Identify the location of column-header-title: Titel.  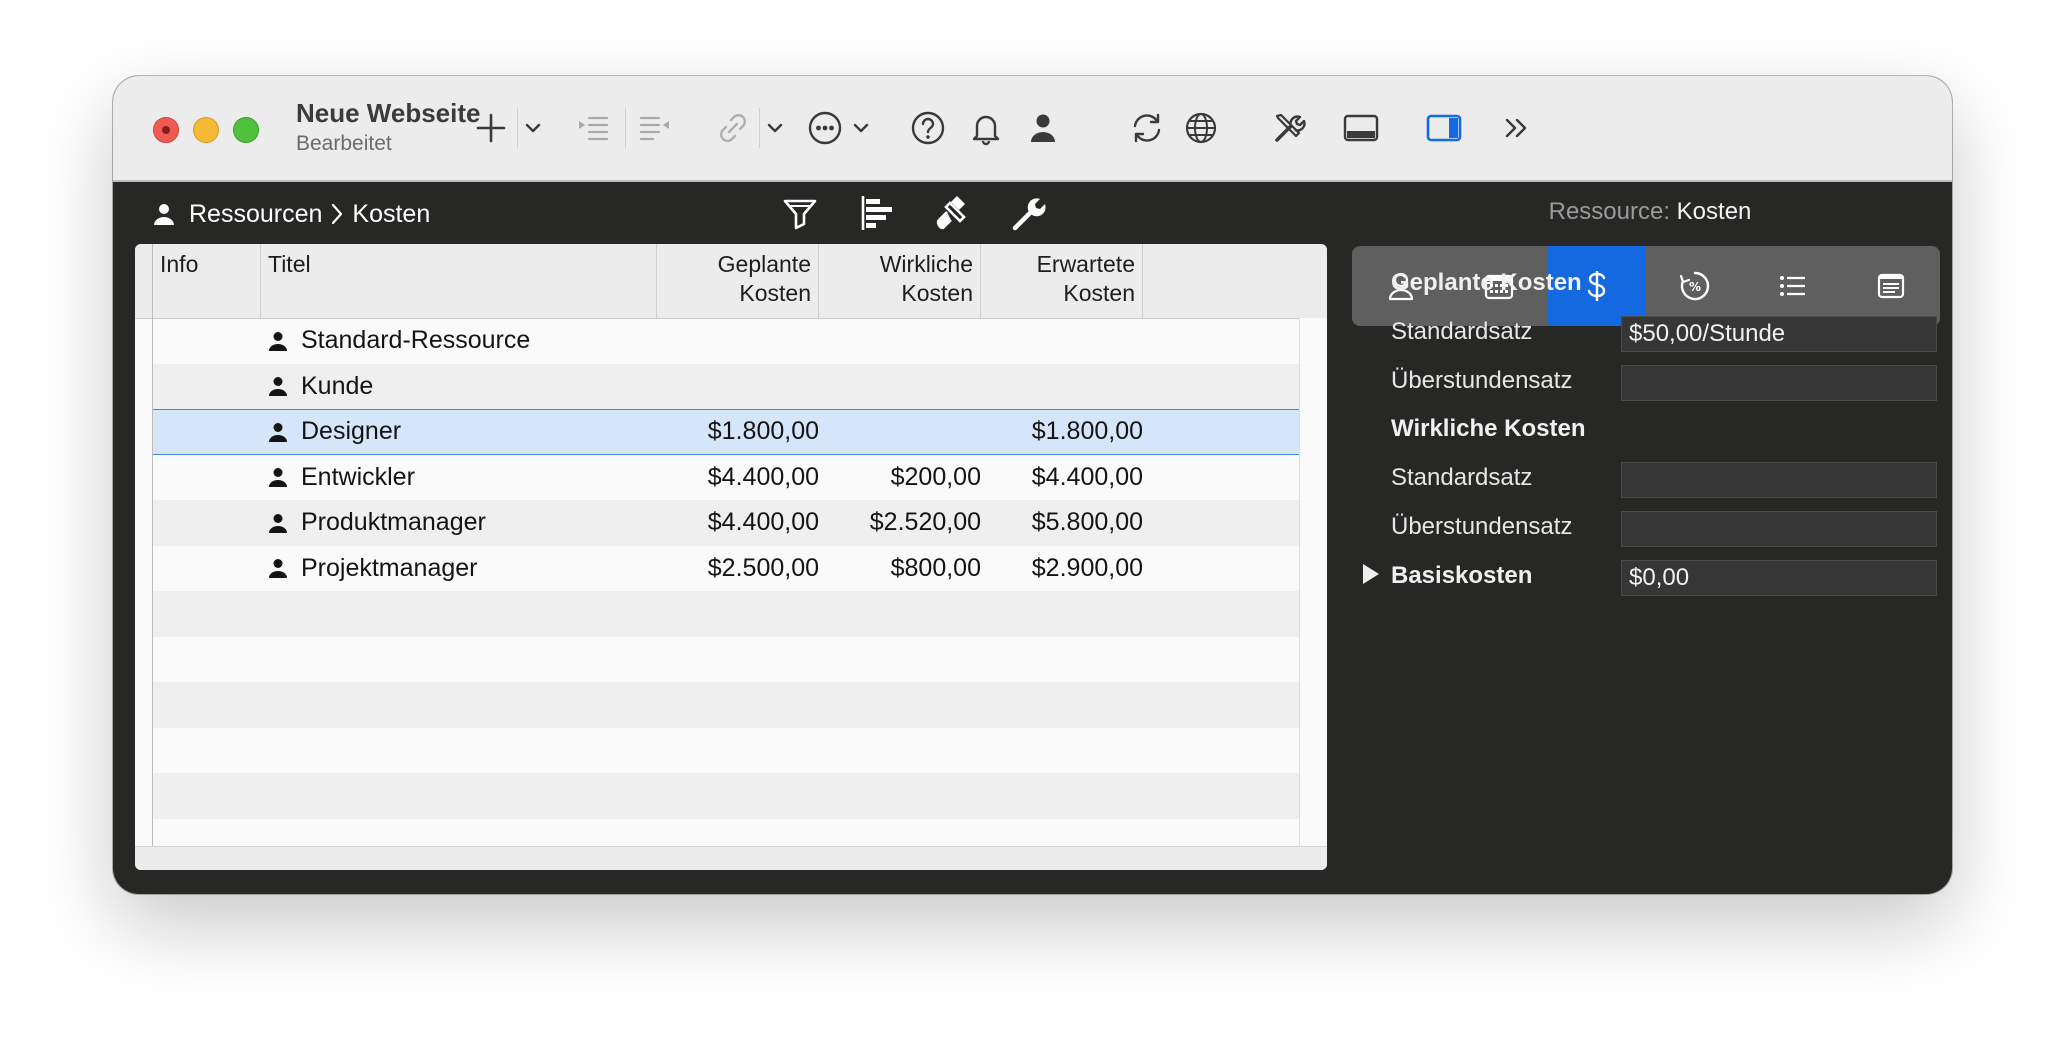
(459, 281).